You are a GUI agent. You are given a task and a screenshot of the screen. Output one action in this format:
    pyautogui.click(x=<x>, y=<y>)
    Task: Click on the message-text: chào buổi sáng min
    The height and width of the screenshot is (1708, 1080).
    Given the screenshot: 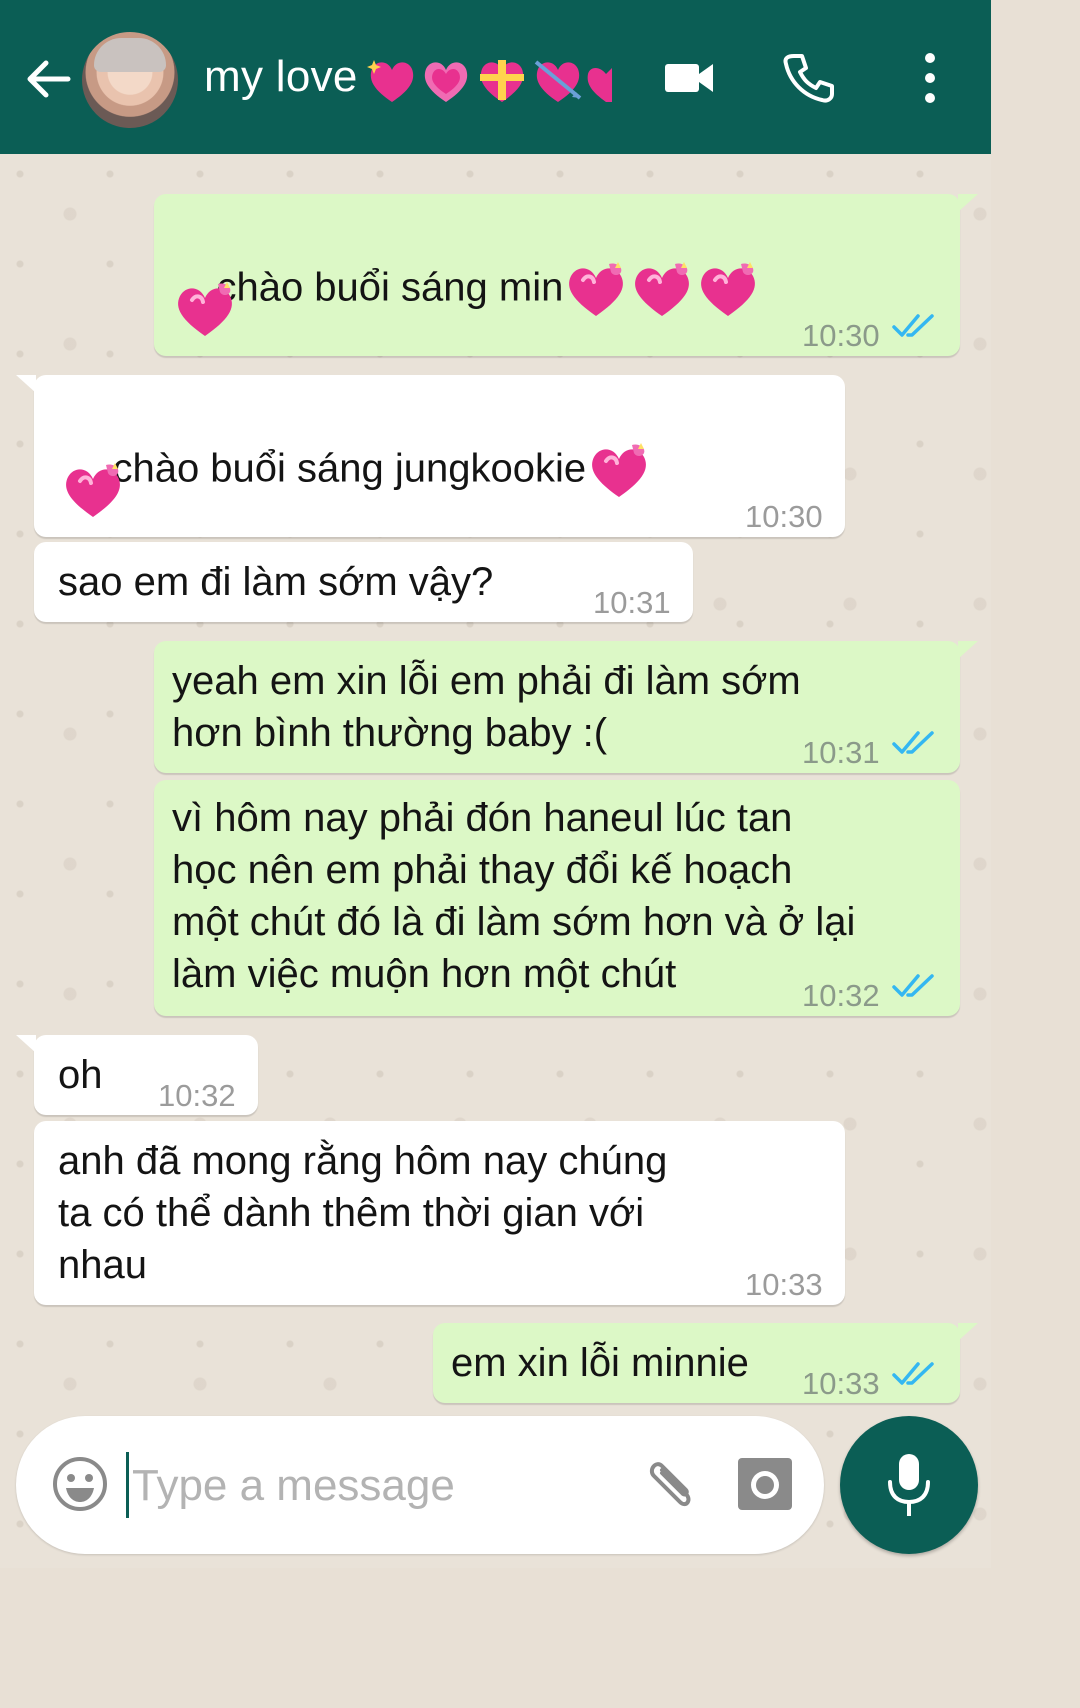 What is the action you would take?
    pyautogui.click(x=390, y=287)
    